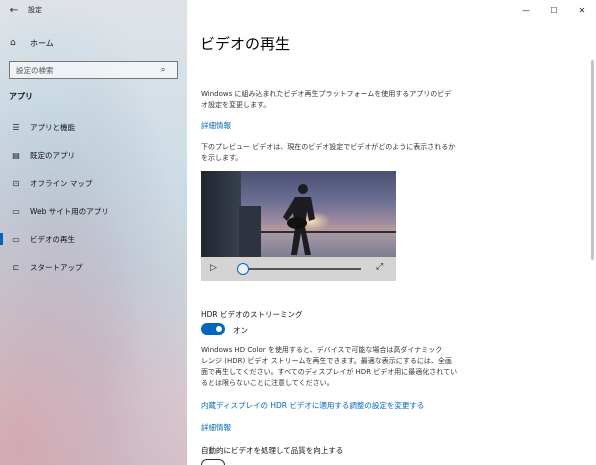  I want to click on hdr-toggle-label: オン, so click(240, 330).